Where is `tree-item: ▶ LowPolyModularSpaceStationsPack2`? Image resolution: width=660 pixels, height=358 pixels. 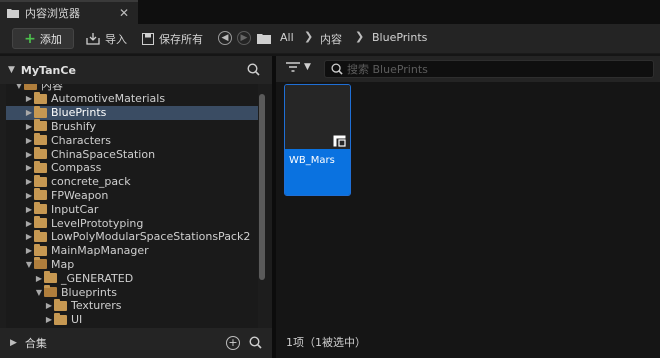 tree-item: ▶ LowPolyModularSpaceStationsPack2 is located at coordinates (132, 236).